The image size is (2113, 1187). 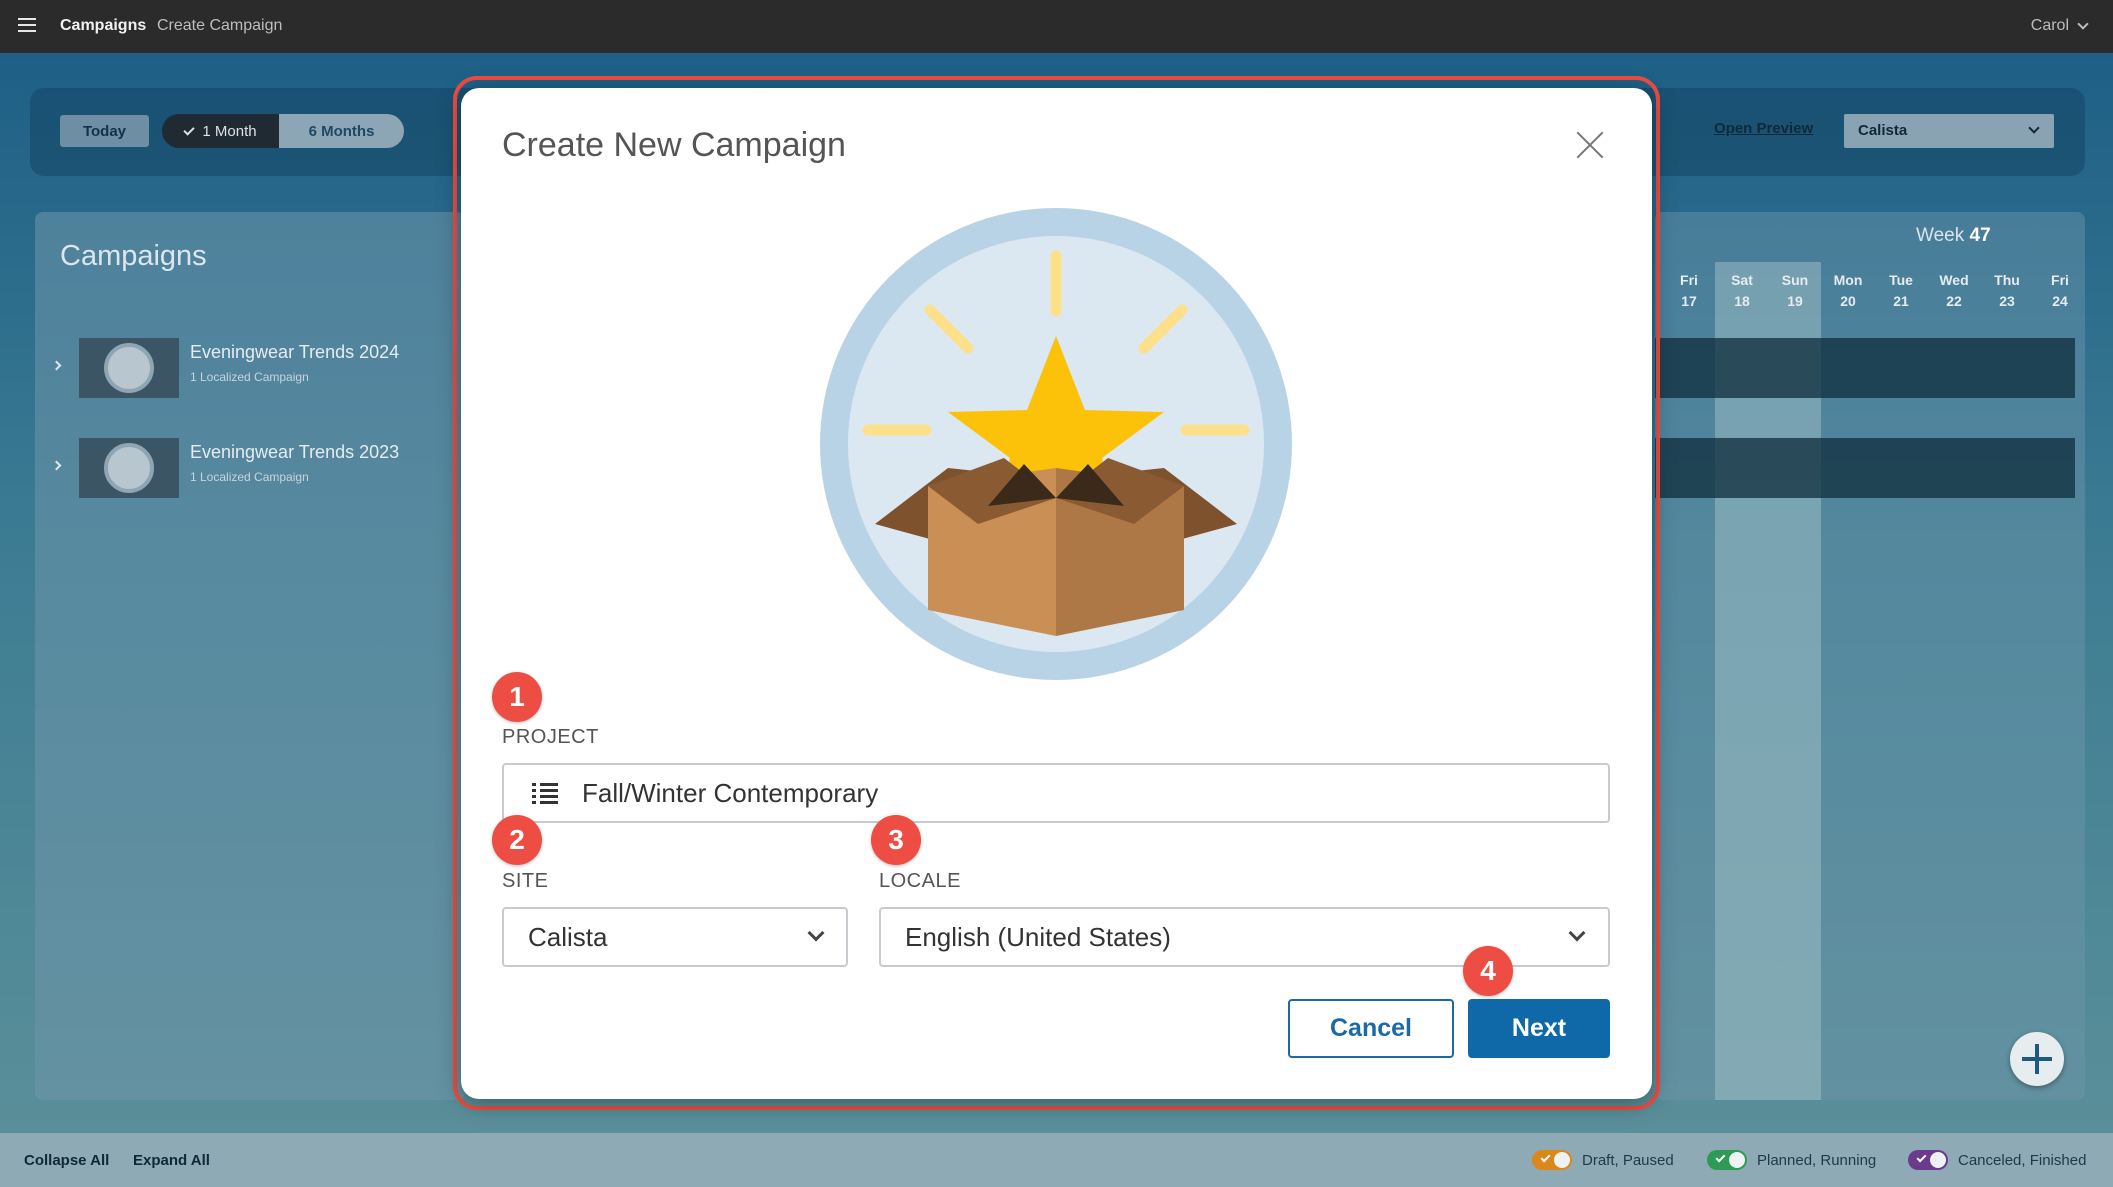 I want to click on menu-icon, so click(x=27, y=25).